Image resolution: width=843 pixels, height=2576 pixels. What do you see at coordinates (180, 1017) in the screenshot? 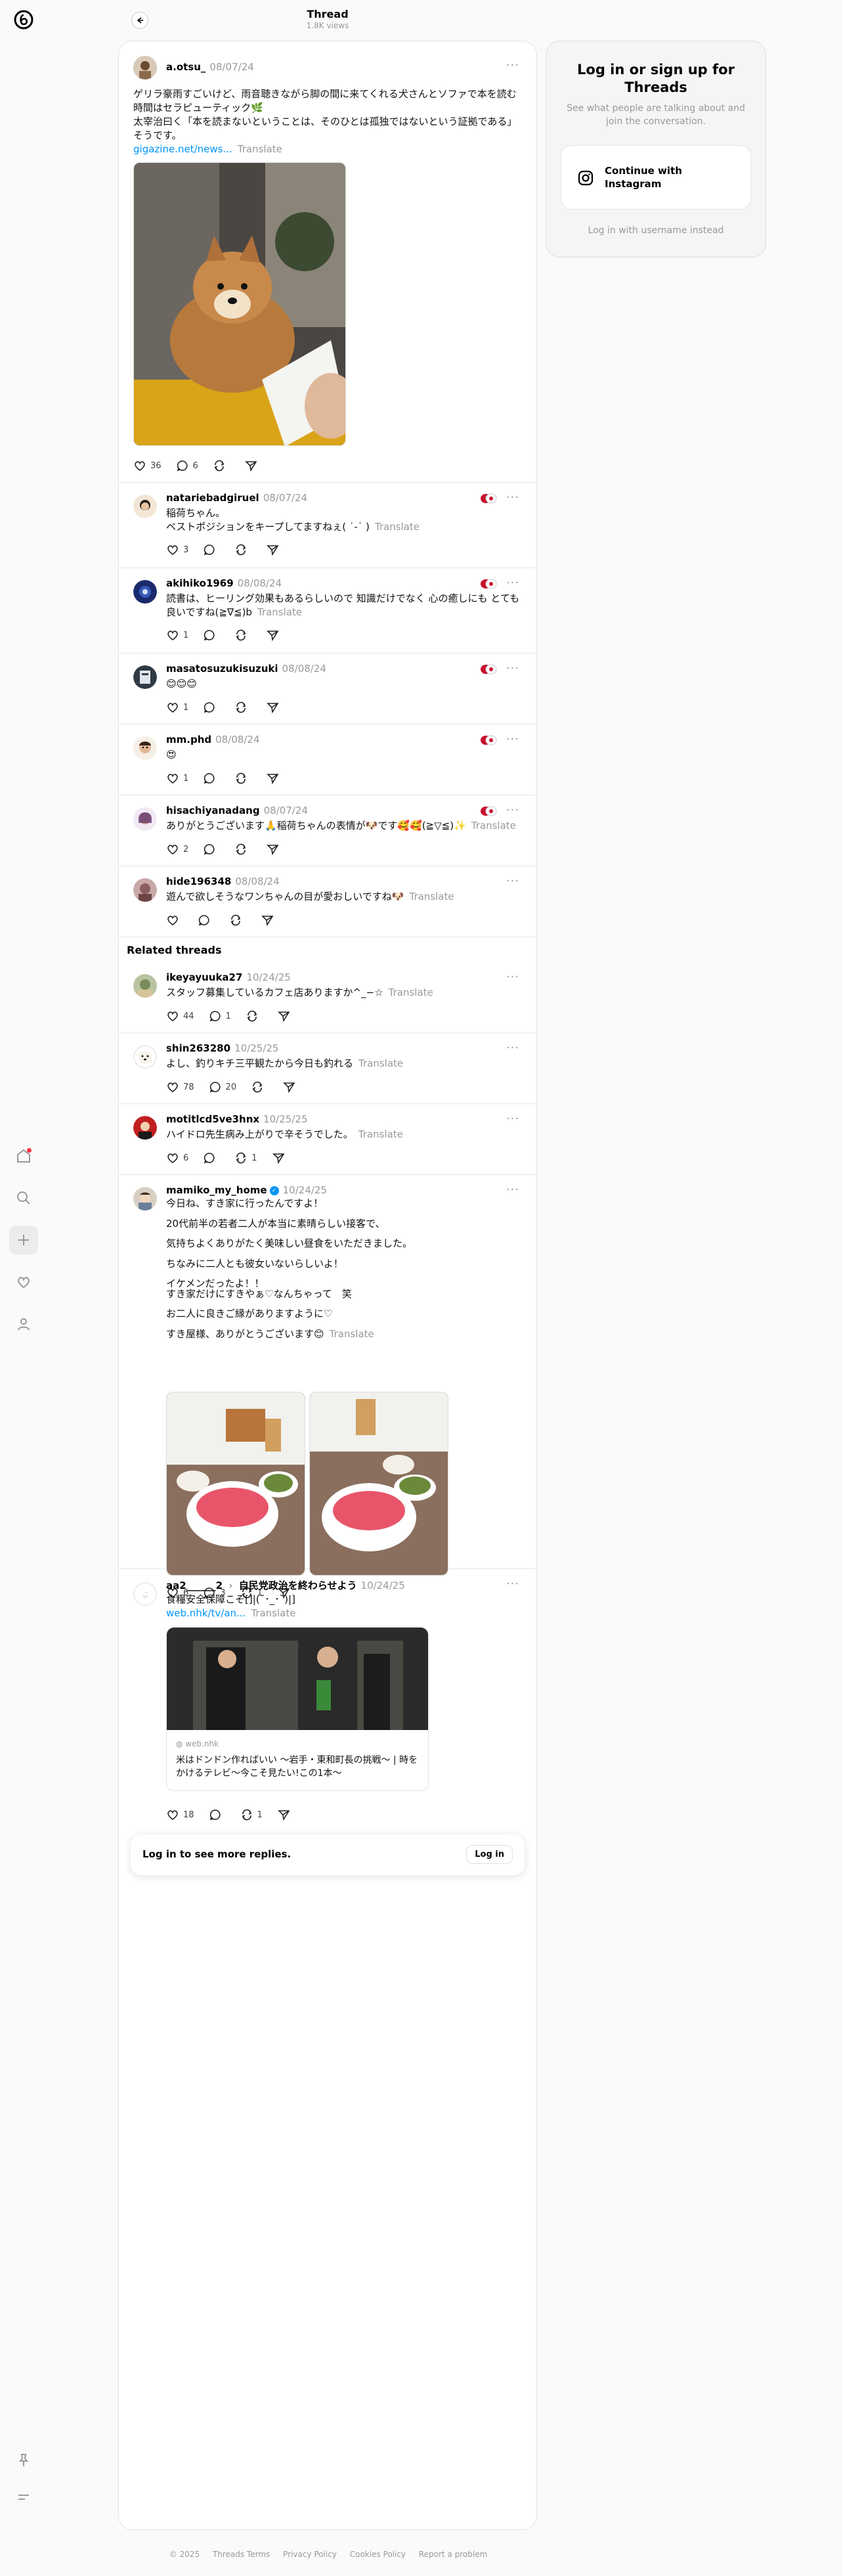
I see `like-button: 44` at bounding box center [180, 1017].